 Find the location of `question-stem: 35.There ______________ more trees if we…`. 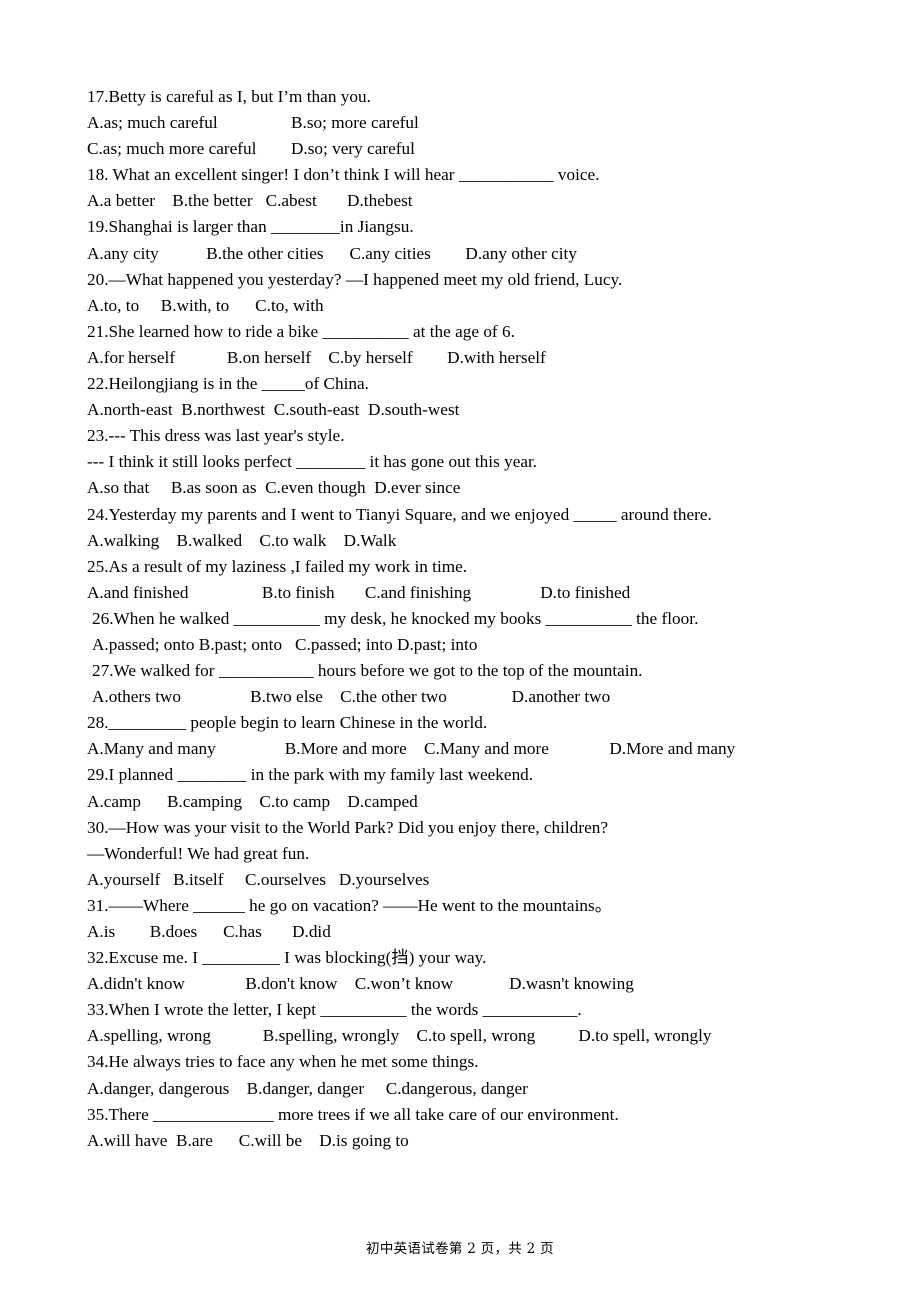

question-stem: 35.There ______________ more trees if we… is located at coordinates (353, 1114).